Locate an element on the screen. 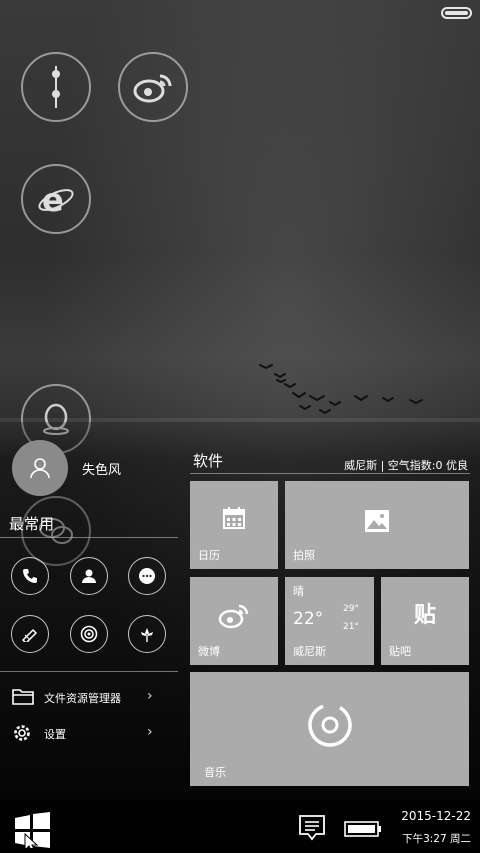  contacts-button is located at coordinates (89, 576).